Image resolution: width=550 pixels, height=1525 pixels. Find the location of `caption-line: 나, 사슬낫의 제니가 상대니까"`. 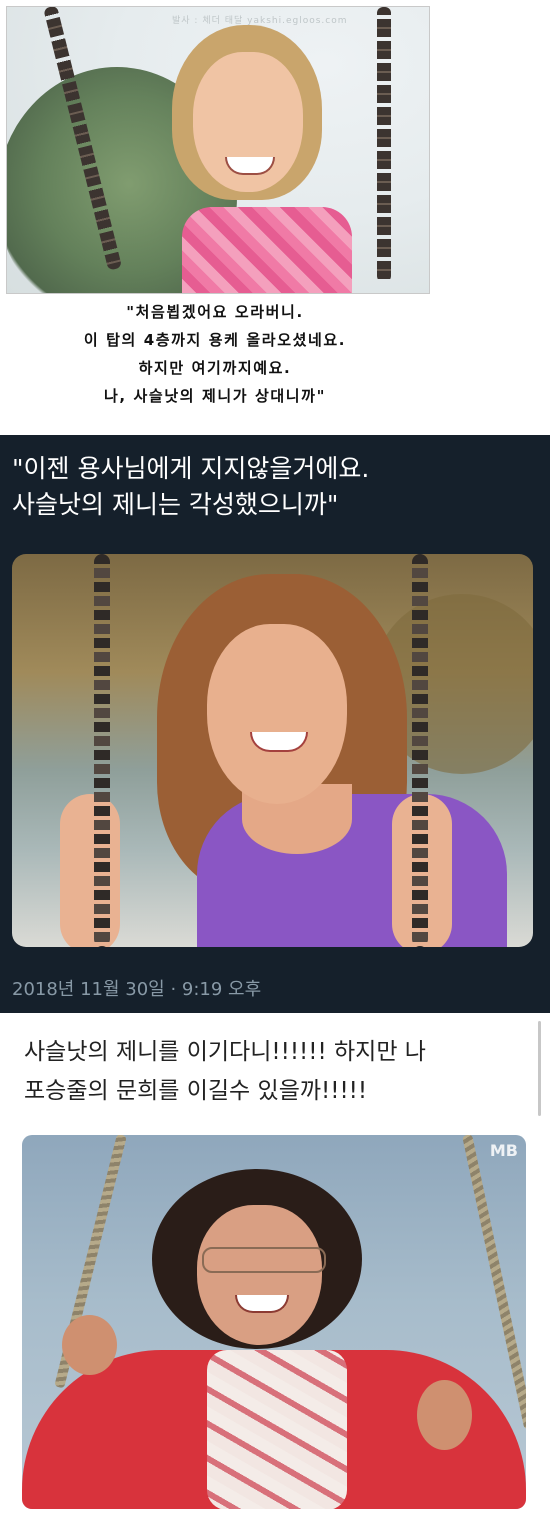

caption-line: 나, 사슬낫의 제니가 상대니까" is located at coordinates (215, 396).